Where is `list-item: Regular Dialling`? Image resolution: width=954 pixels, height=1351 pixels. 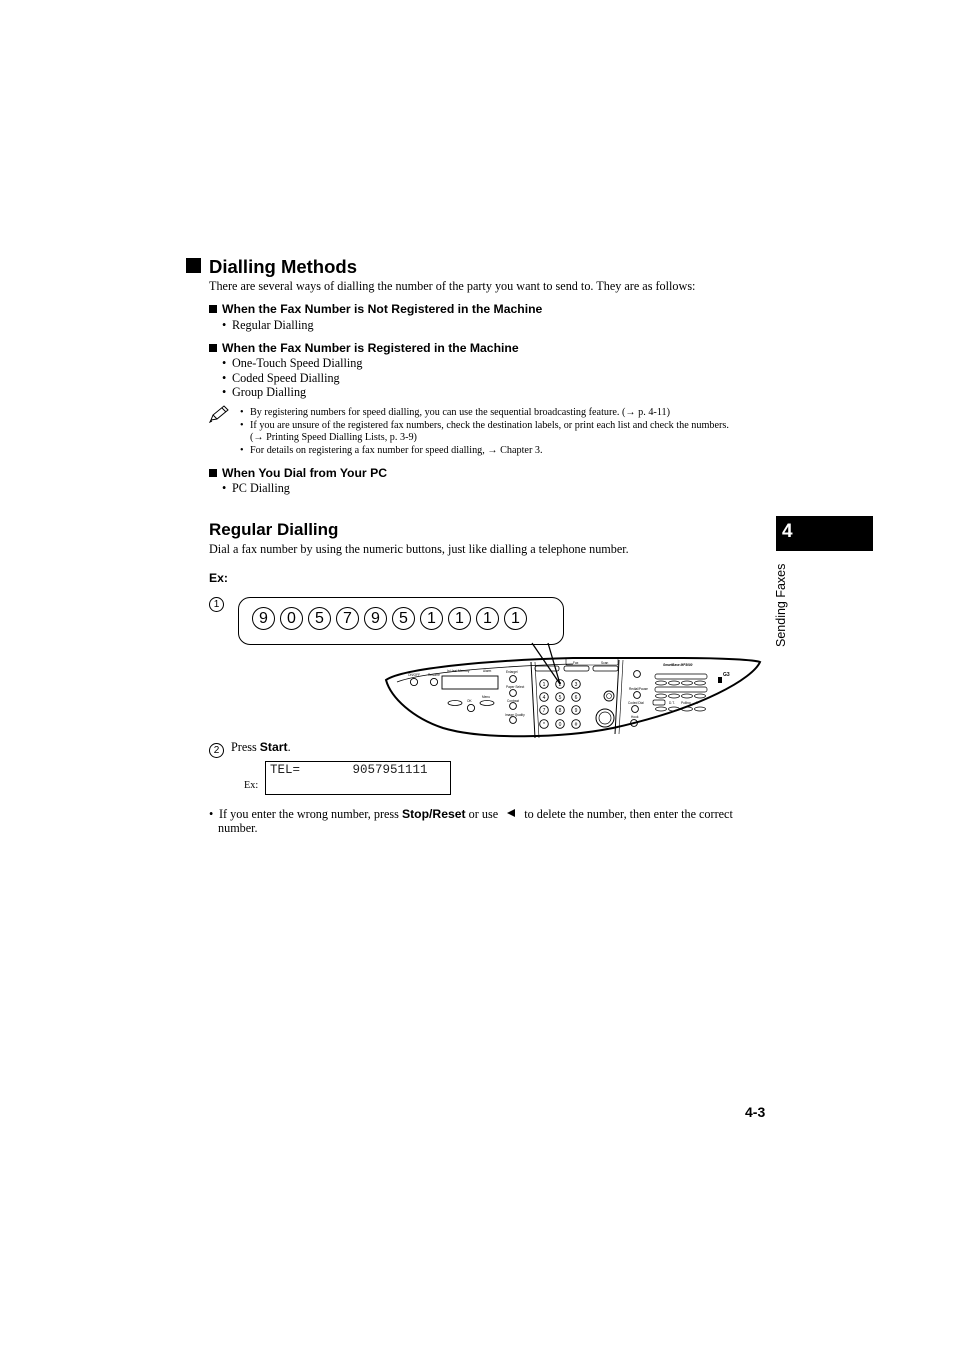 list-item: Regular Dialling is located at coordinates (268, 325).